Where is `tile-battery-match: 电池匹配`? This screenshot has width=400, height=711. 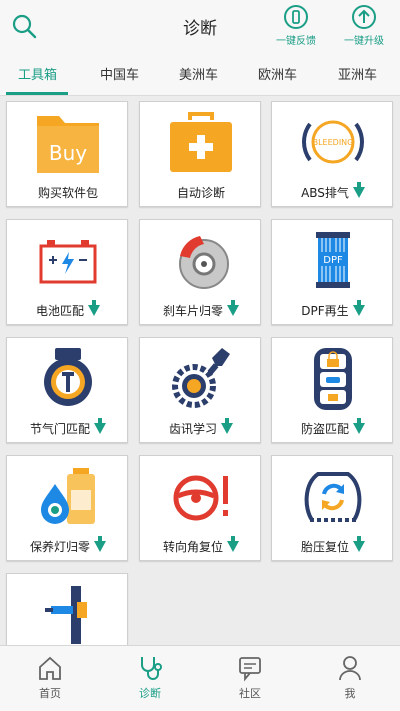 tile-battery-match: 电池匹配 is located at coordinates (67, 272).